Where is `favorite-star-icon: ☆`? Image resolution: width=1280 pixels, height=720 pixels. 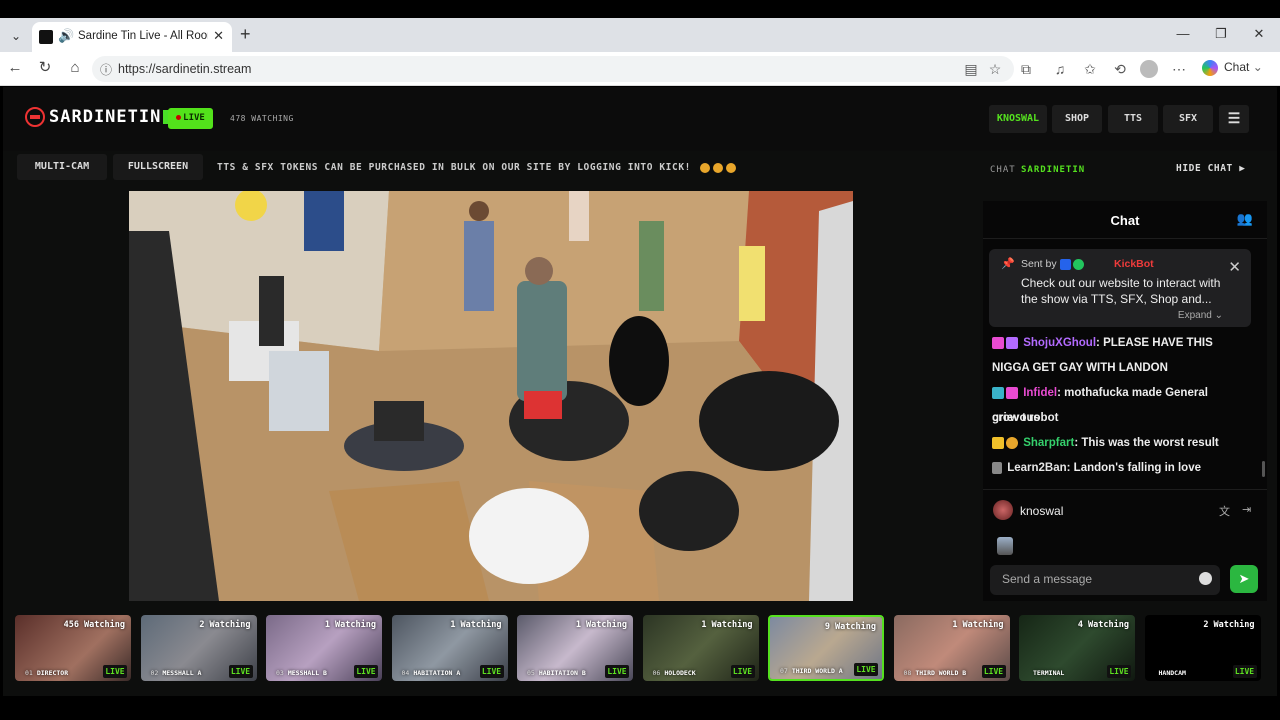 favorite-star-icon: ☆ is located at coordinates (995, 69).